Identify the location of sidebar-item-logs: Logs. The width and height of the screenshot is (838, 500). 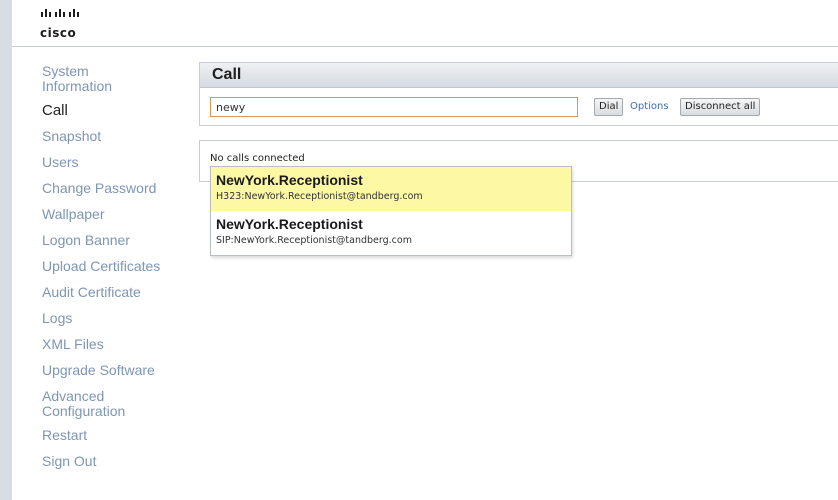
(127, 318).